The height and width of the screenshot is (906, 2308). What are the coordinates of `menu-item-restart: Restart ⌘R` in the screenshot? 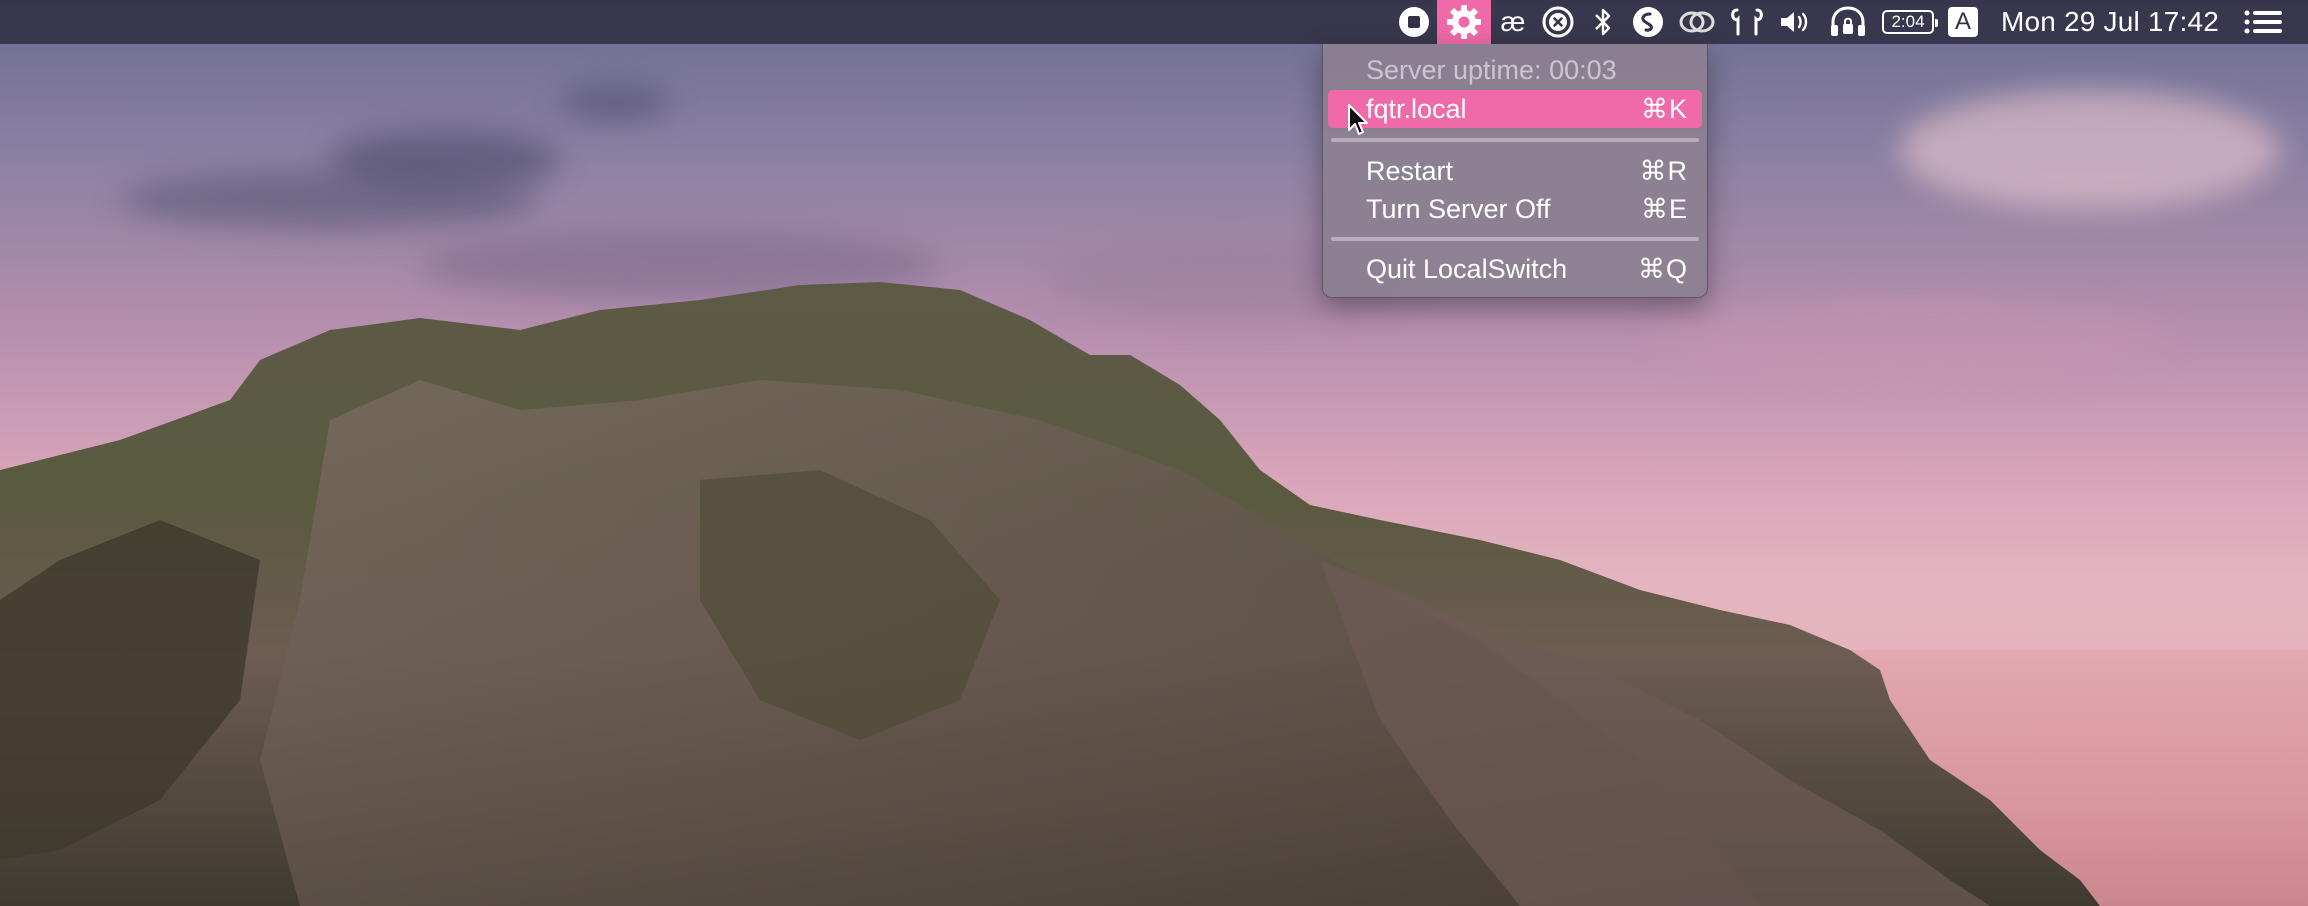 It's located at (1515, 171).